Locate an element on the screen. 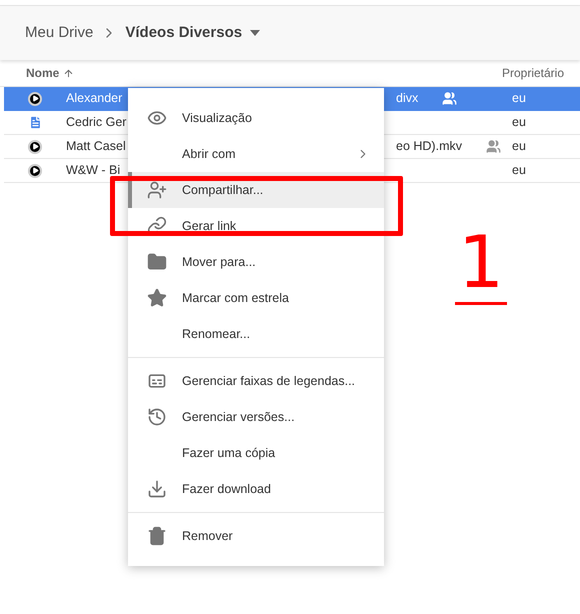  menu-item: Abrir com is located at coordinates (256, 154).